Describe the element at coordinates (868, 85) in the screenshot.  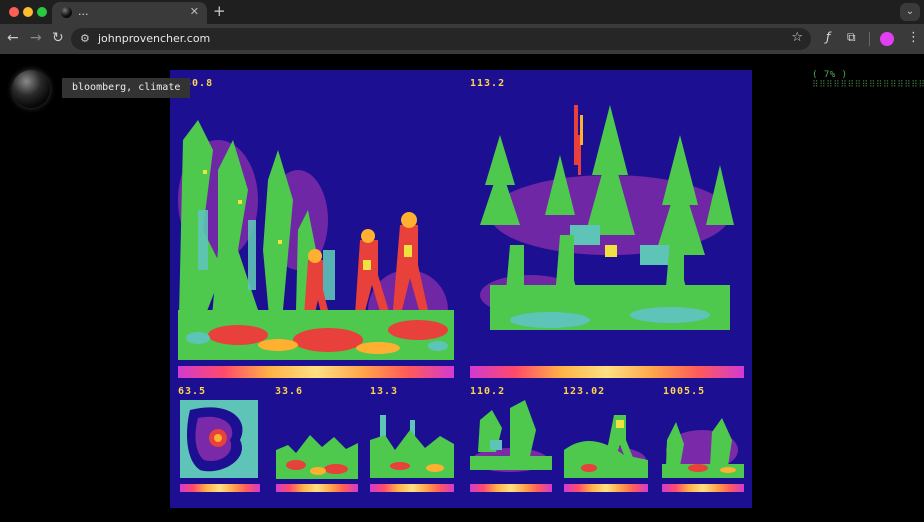
I see `progress-dots: ⠿⠿⠿⠿⠿⠿⠿⠿⠿⠿⠿⠿⠿⠿⠿⠿⠿` at that location.